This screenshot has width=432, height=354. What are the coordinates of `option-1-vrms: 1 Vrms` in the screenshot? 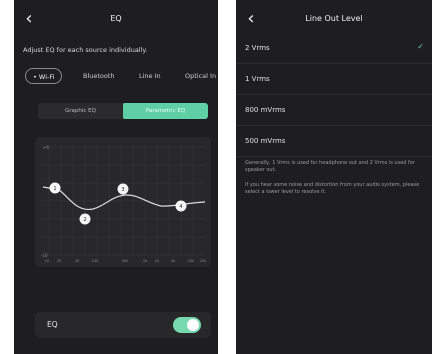 It's located at (334, 79).